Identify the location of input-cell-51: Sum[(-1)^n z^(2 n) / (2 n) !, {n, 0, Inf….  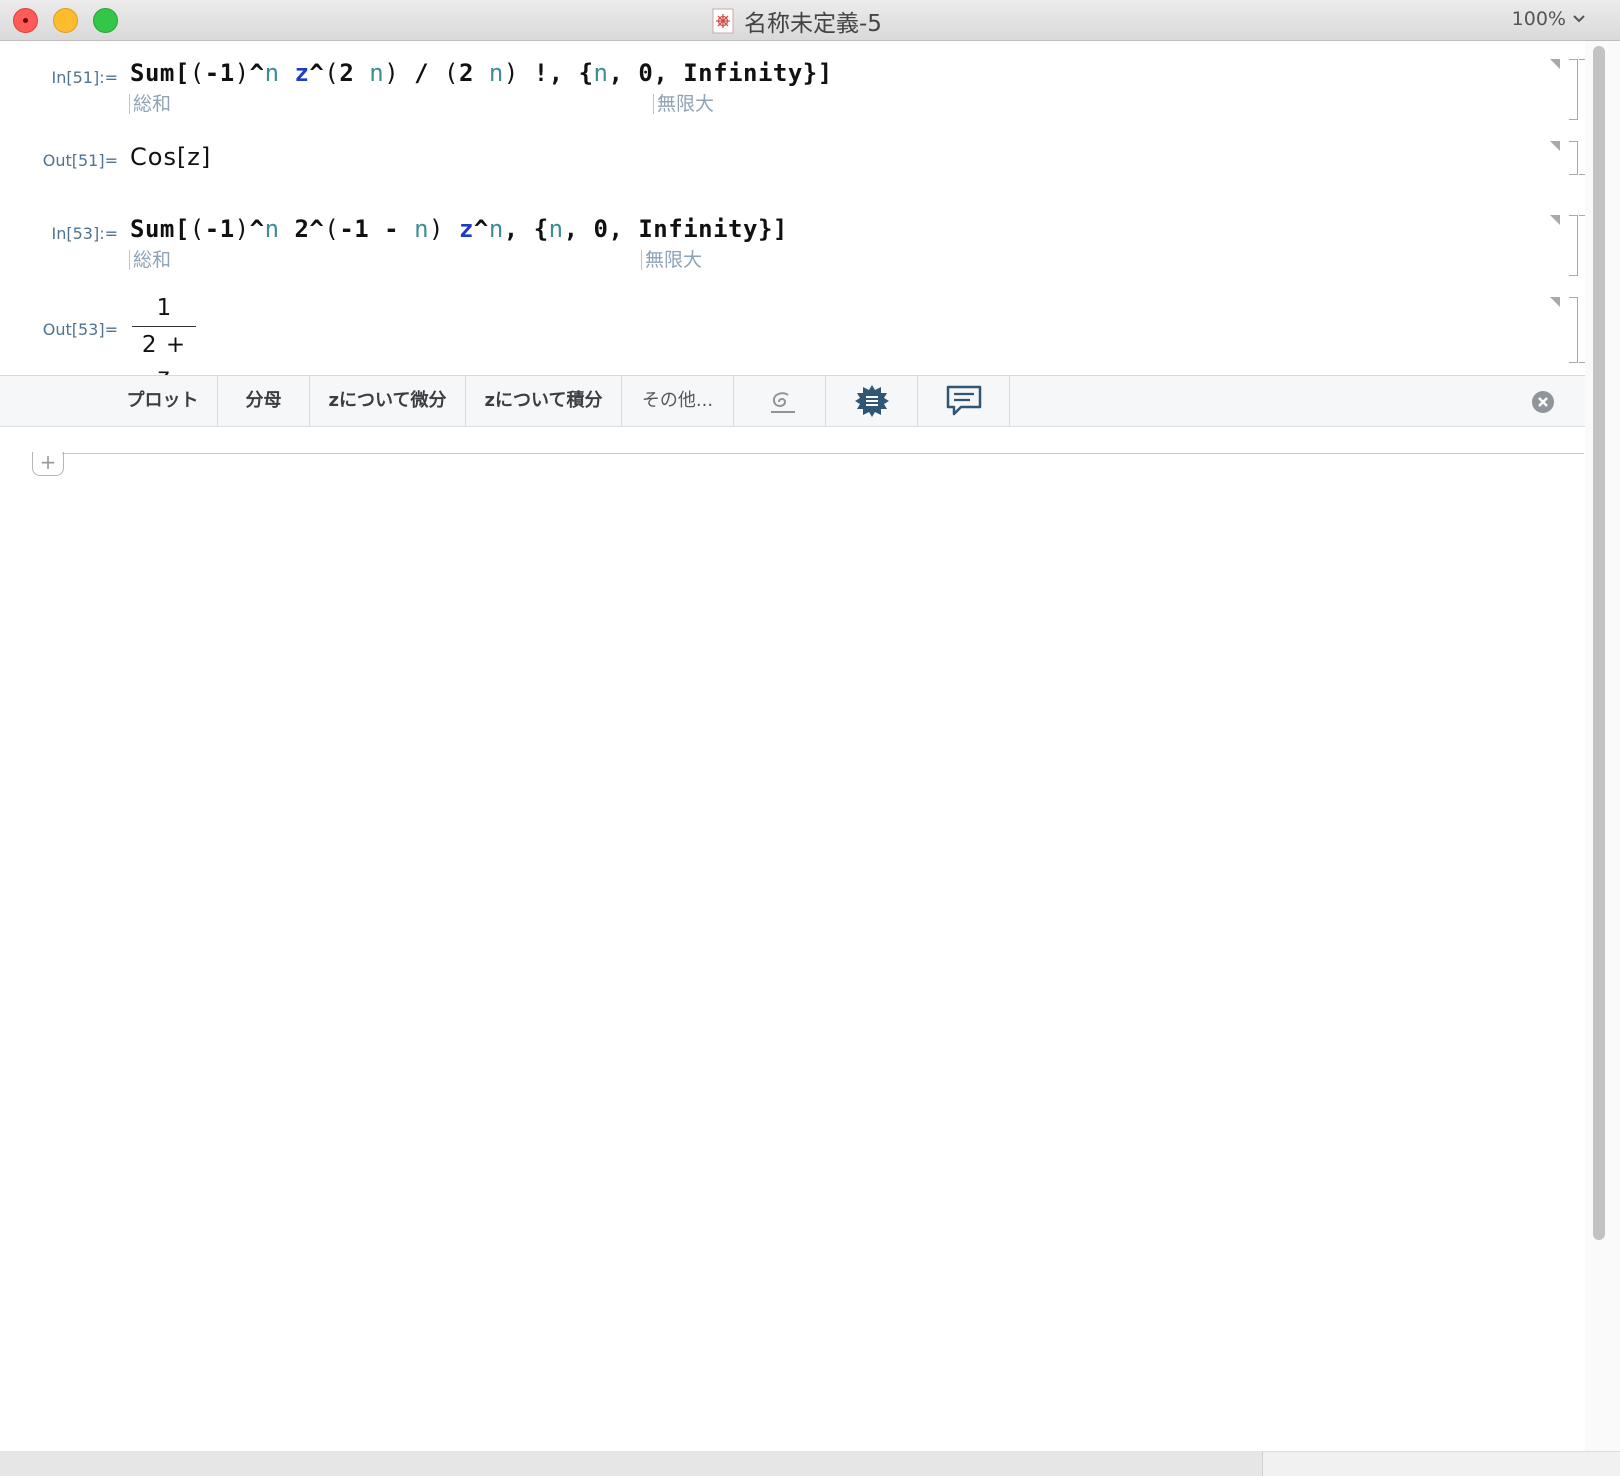
(481, 73).